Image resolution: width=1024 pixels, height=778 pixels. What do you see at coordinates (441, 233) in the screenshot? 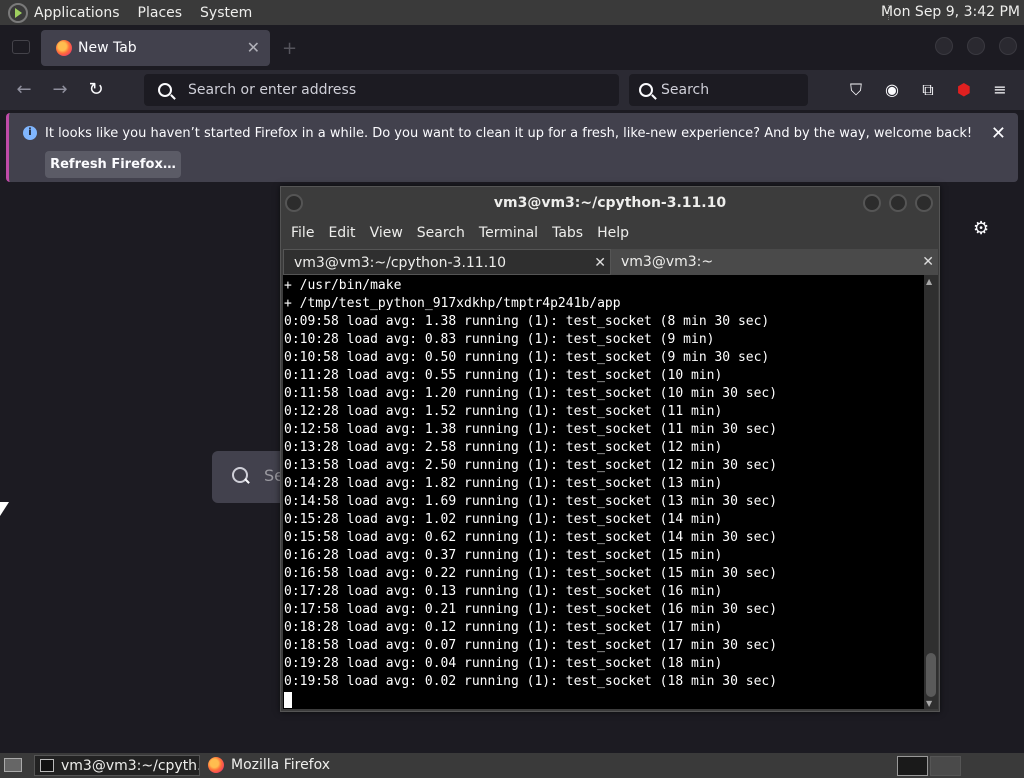
I see `menu-search: Search` at bounding box center [441, 233].